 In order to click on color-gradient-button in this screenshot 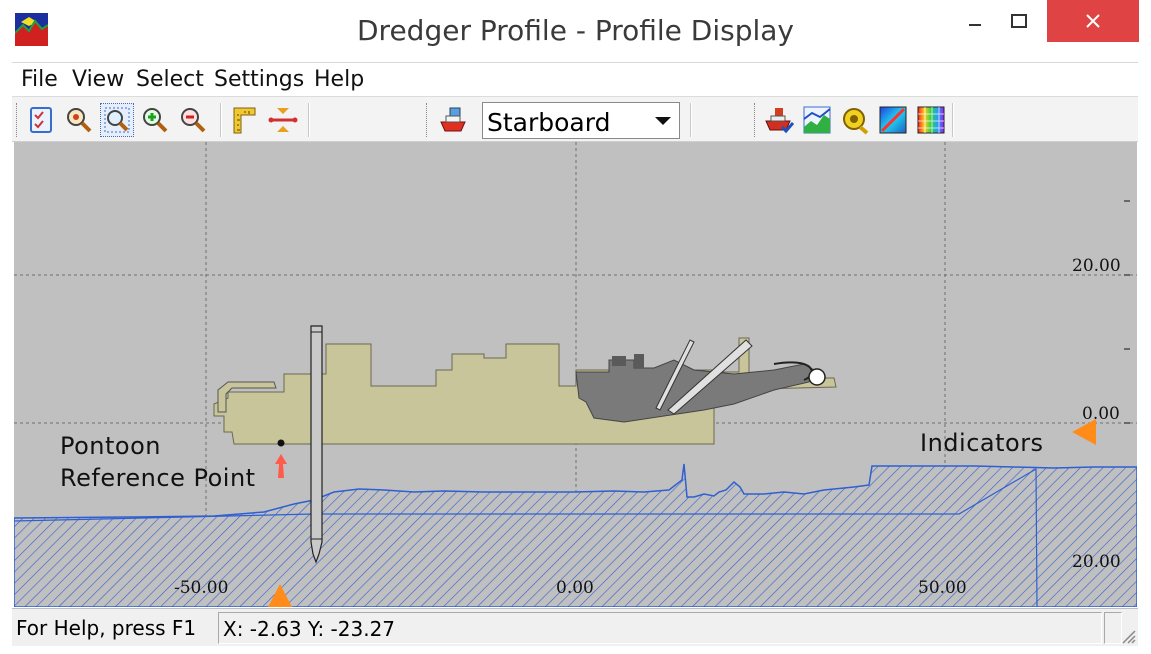, I will do `click(893, 120)`.